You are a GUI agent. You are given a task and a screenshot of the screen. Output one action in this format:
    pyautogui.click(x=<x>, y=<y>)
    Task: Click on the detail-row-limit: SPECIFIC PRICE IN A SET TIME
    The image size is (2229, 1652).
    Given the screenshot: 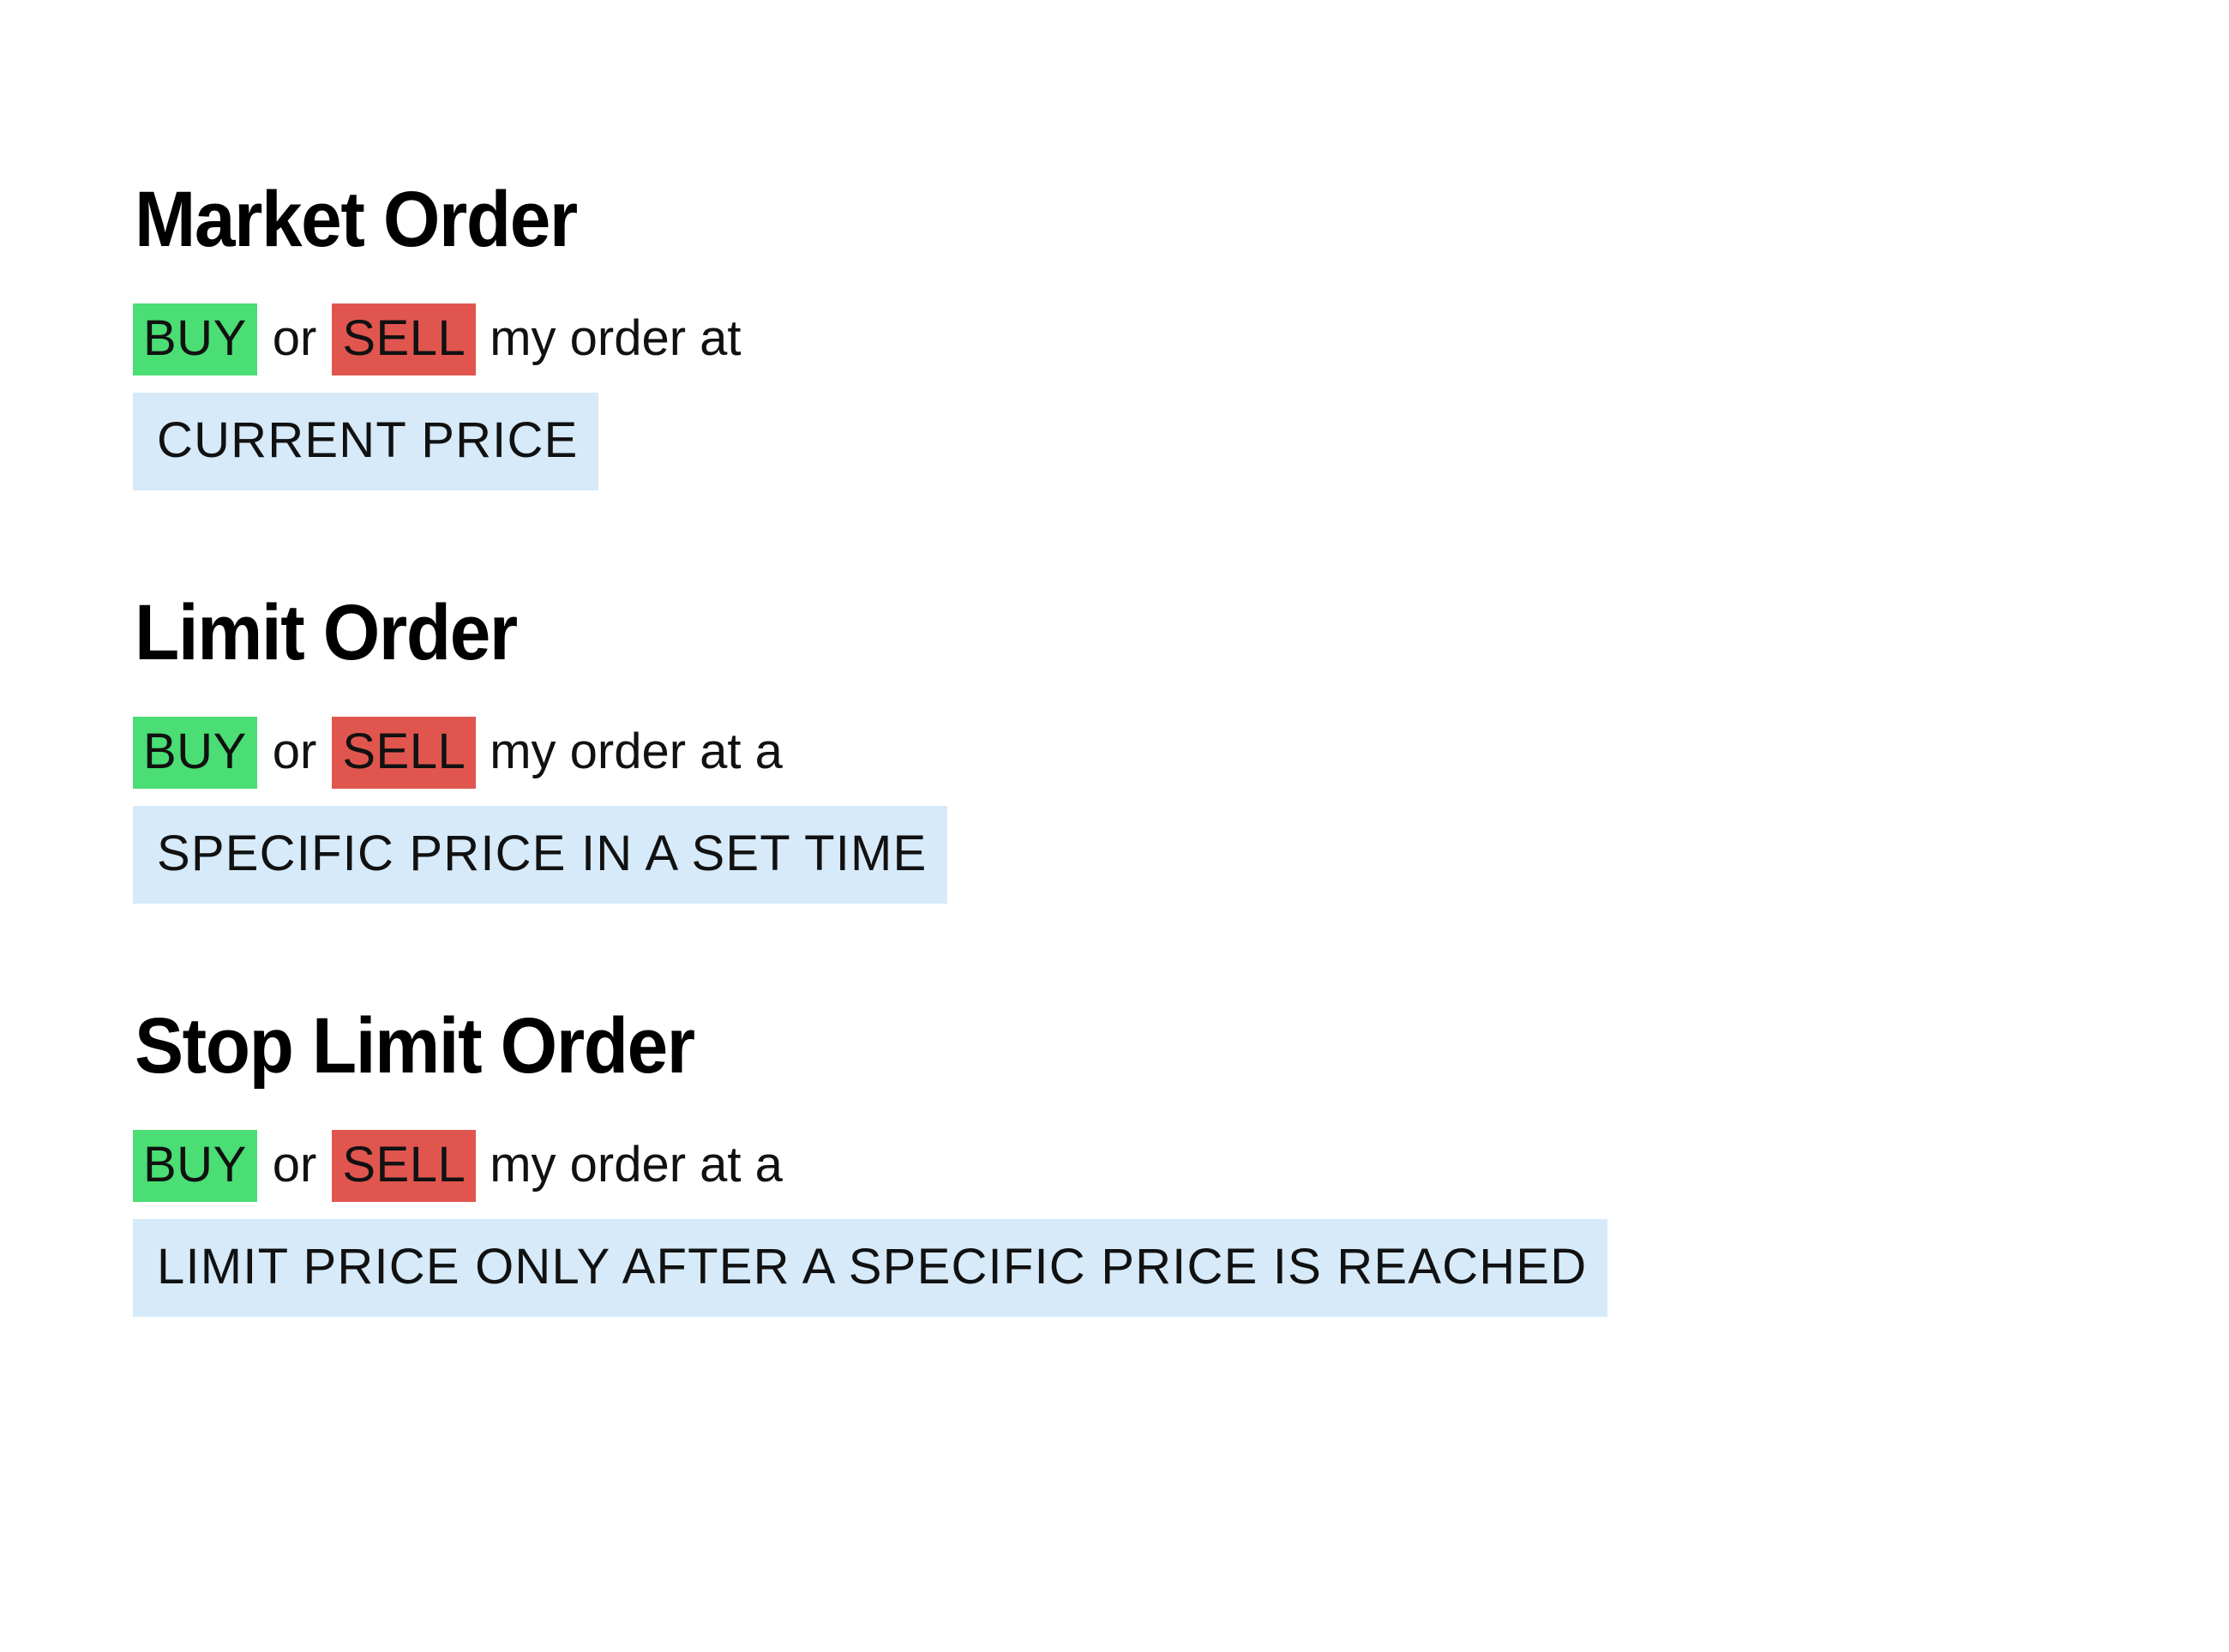 What is the action you would take?
    pyautogui.click(x=1119, y=855)
    